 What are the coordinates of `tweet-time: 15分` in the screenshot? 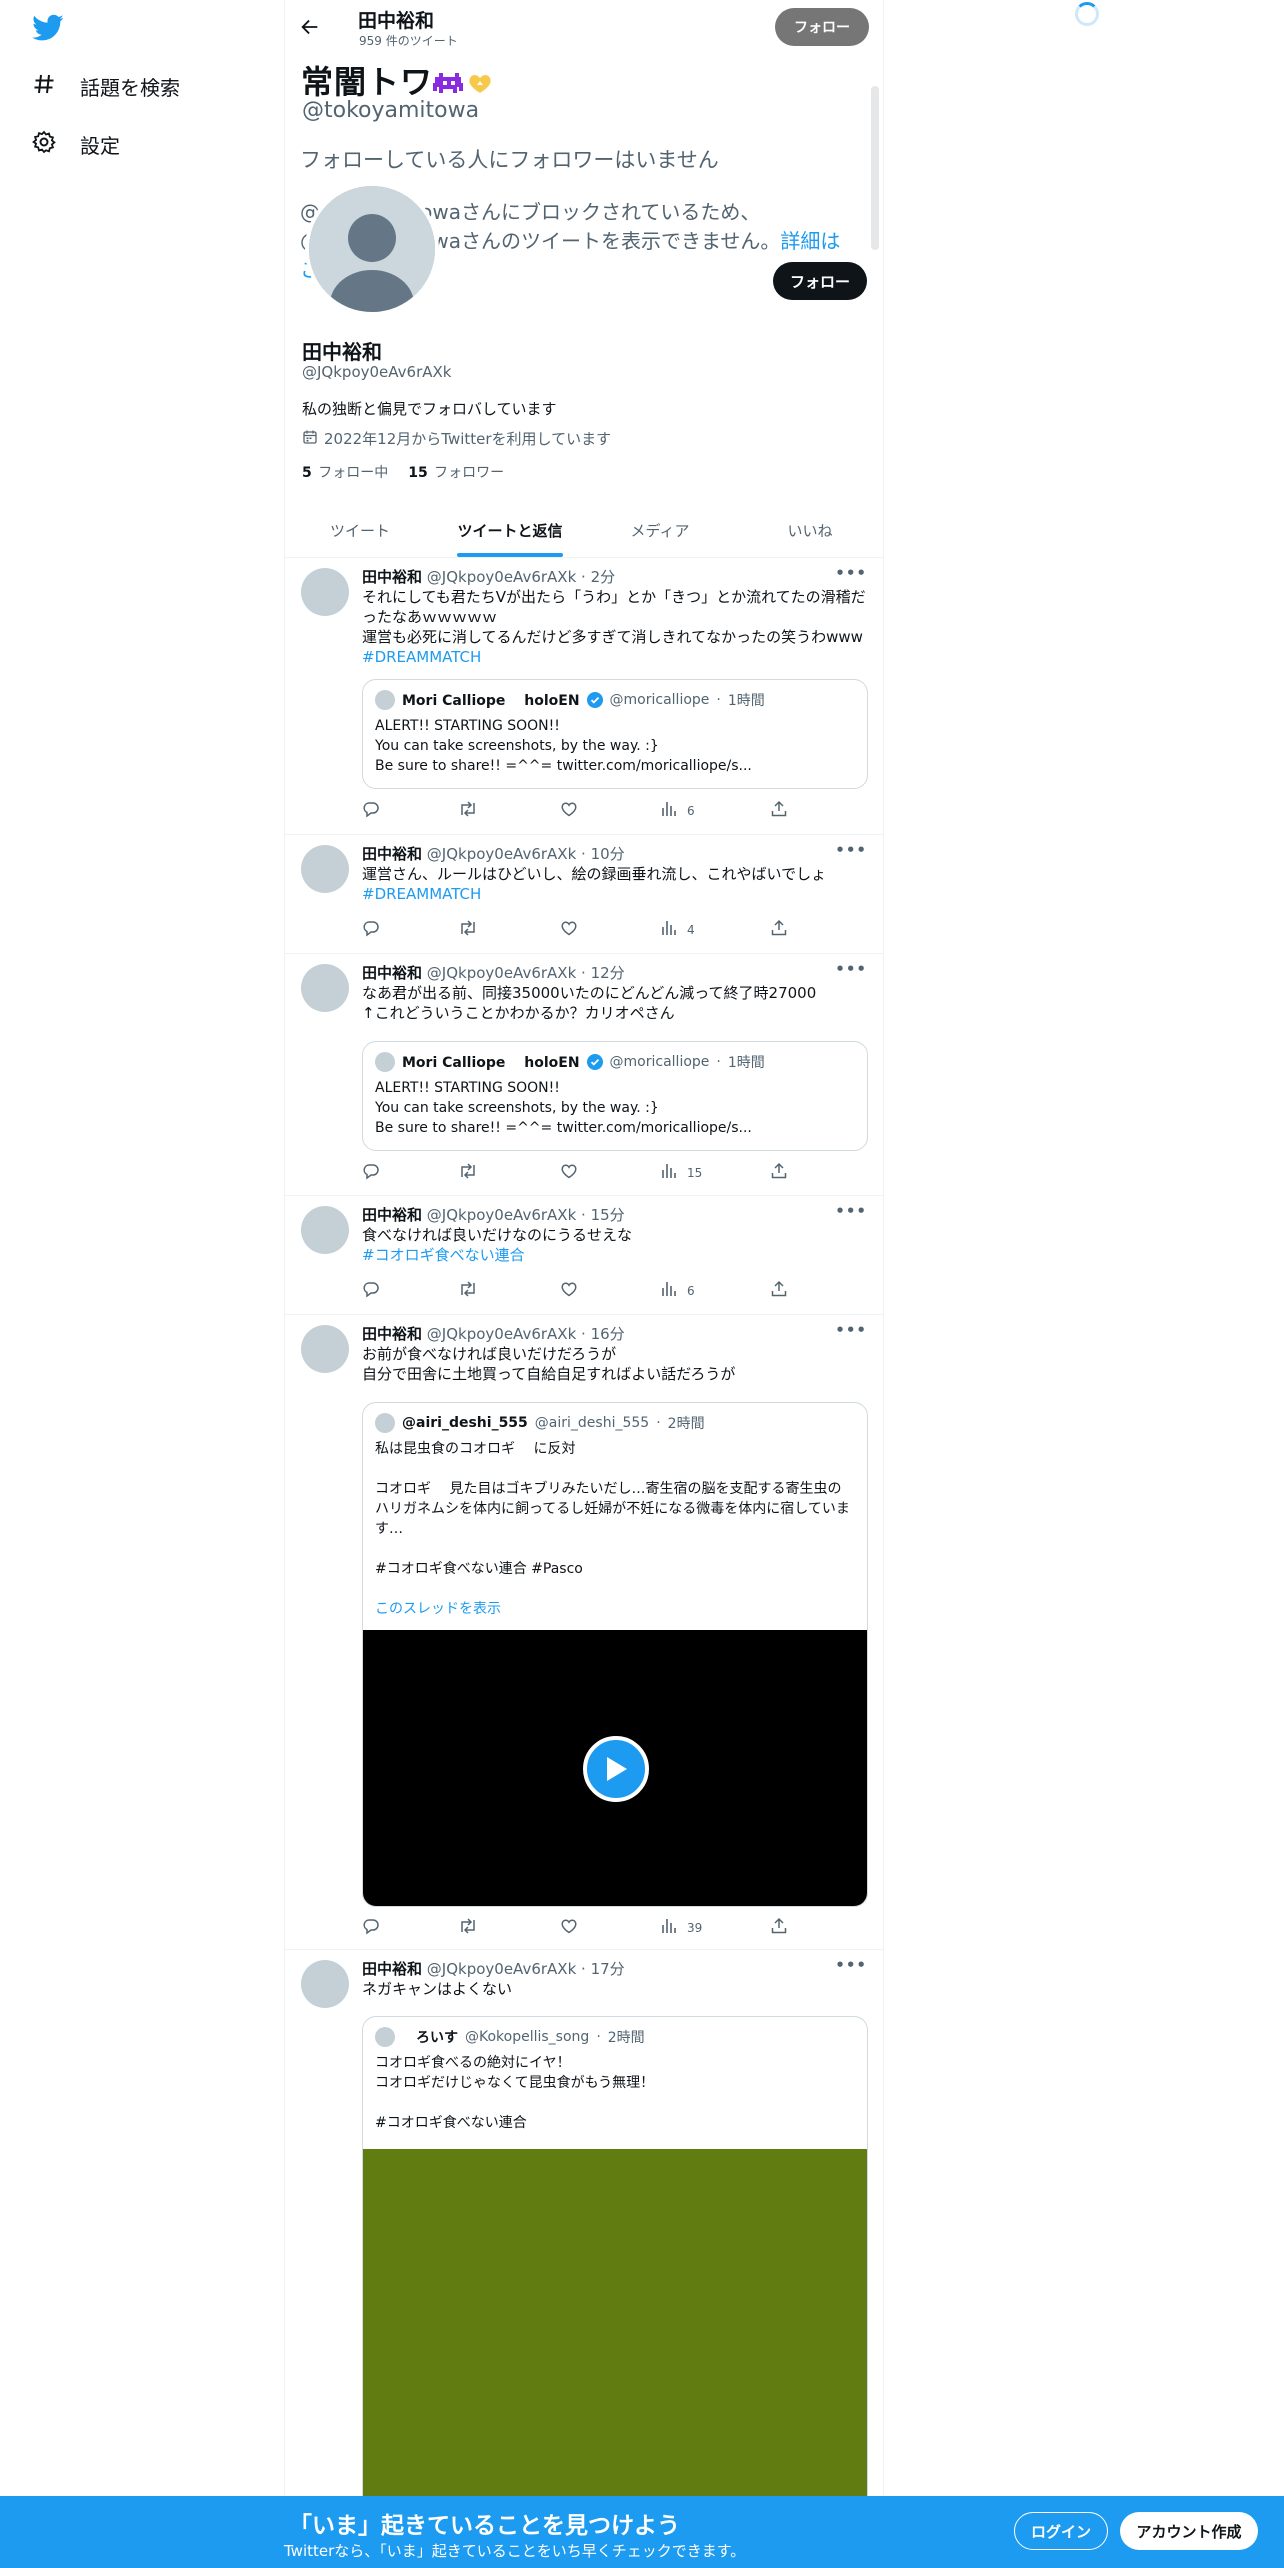 It's located at (608, 1215).